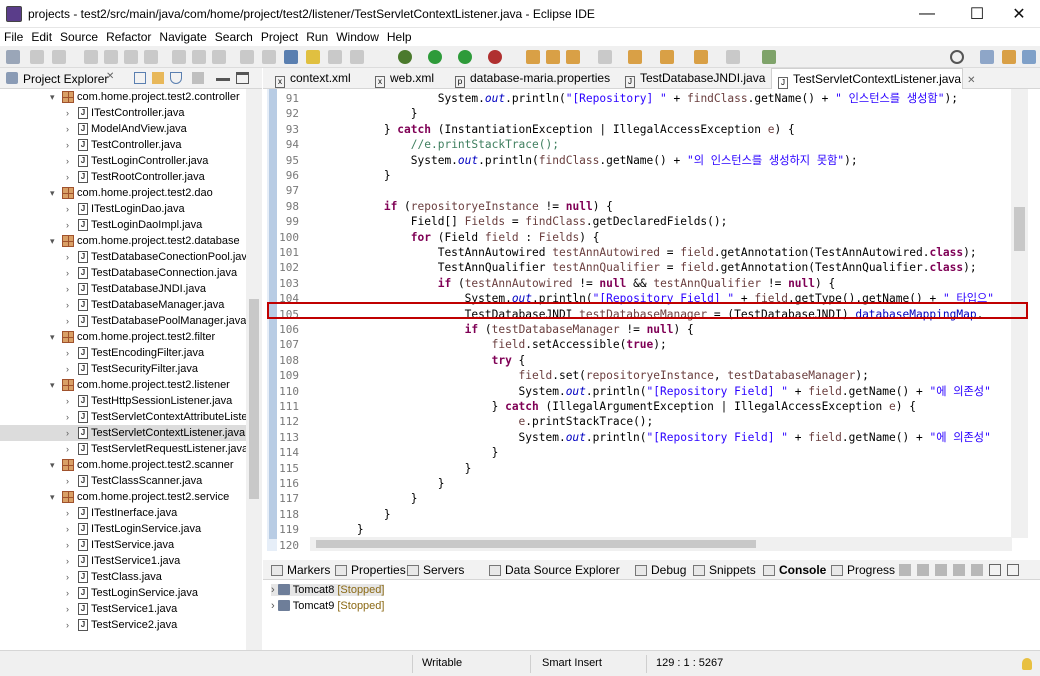 This screenshot has width=1040, height=676. I want to click on code-line: field.setAccessible(true);, so click(485, 344).